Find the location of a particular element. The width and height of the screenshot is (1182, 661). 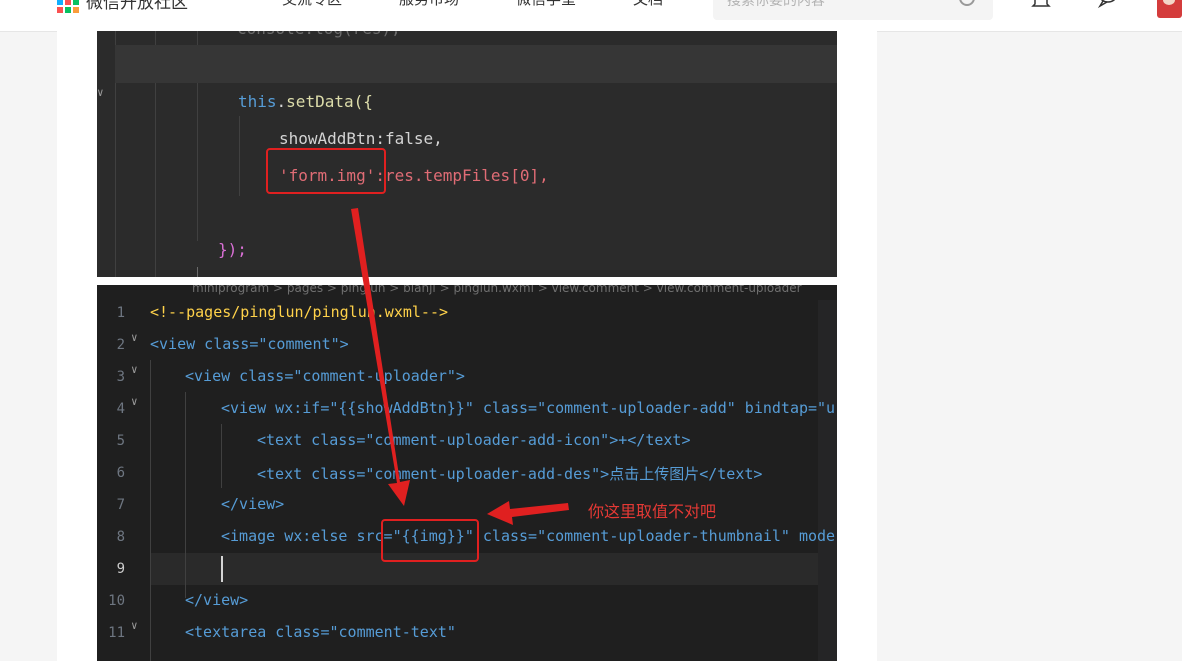

annotation-arrows is located at coordinates (460, 366).